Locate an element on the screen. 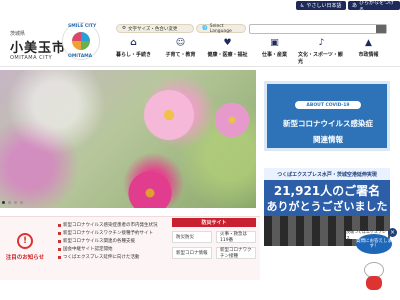  notice-text: つくばエクスプレス延伸に向けた活動 is located at coordinates (101, 257).